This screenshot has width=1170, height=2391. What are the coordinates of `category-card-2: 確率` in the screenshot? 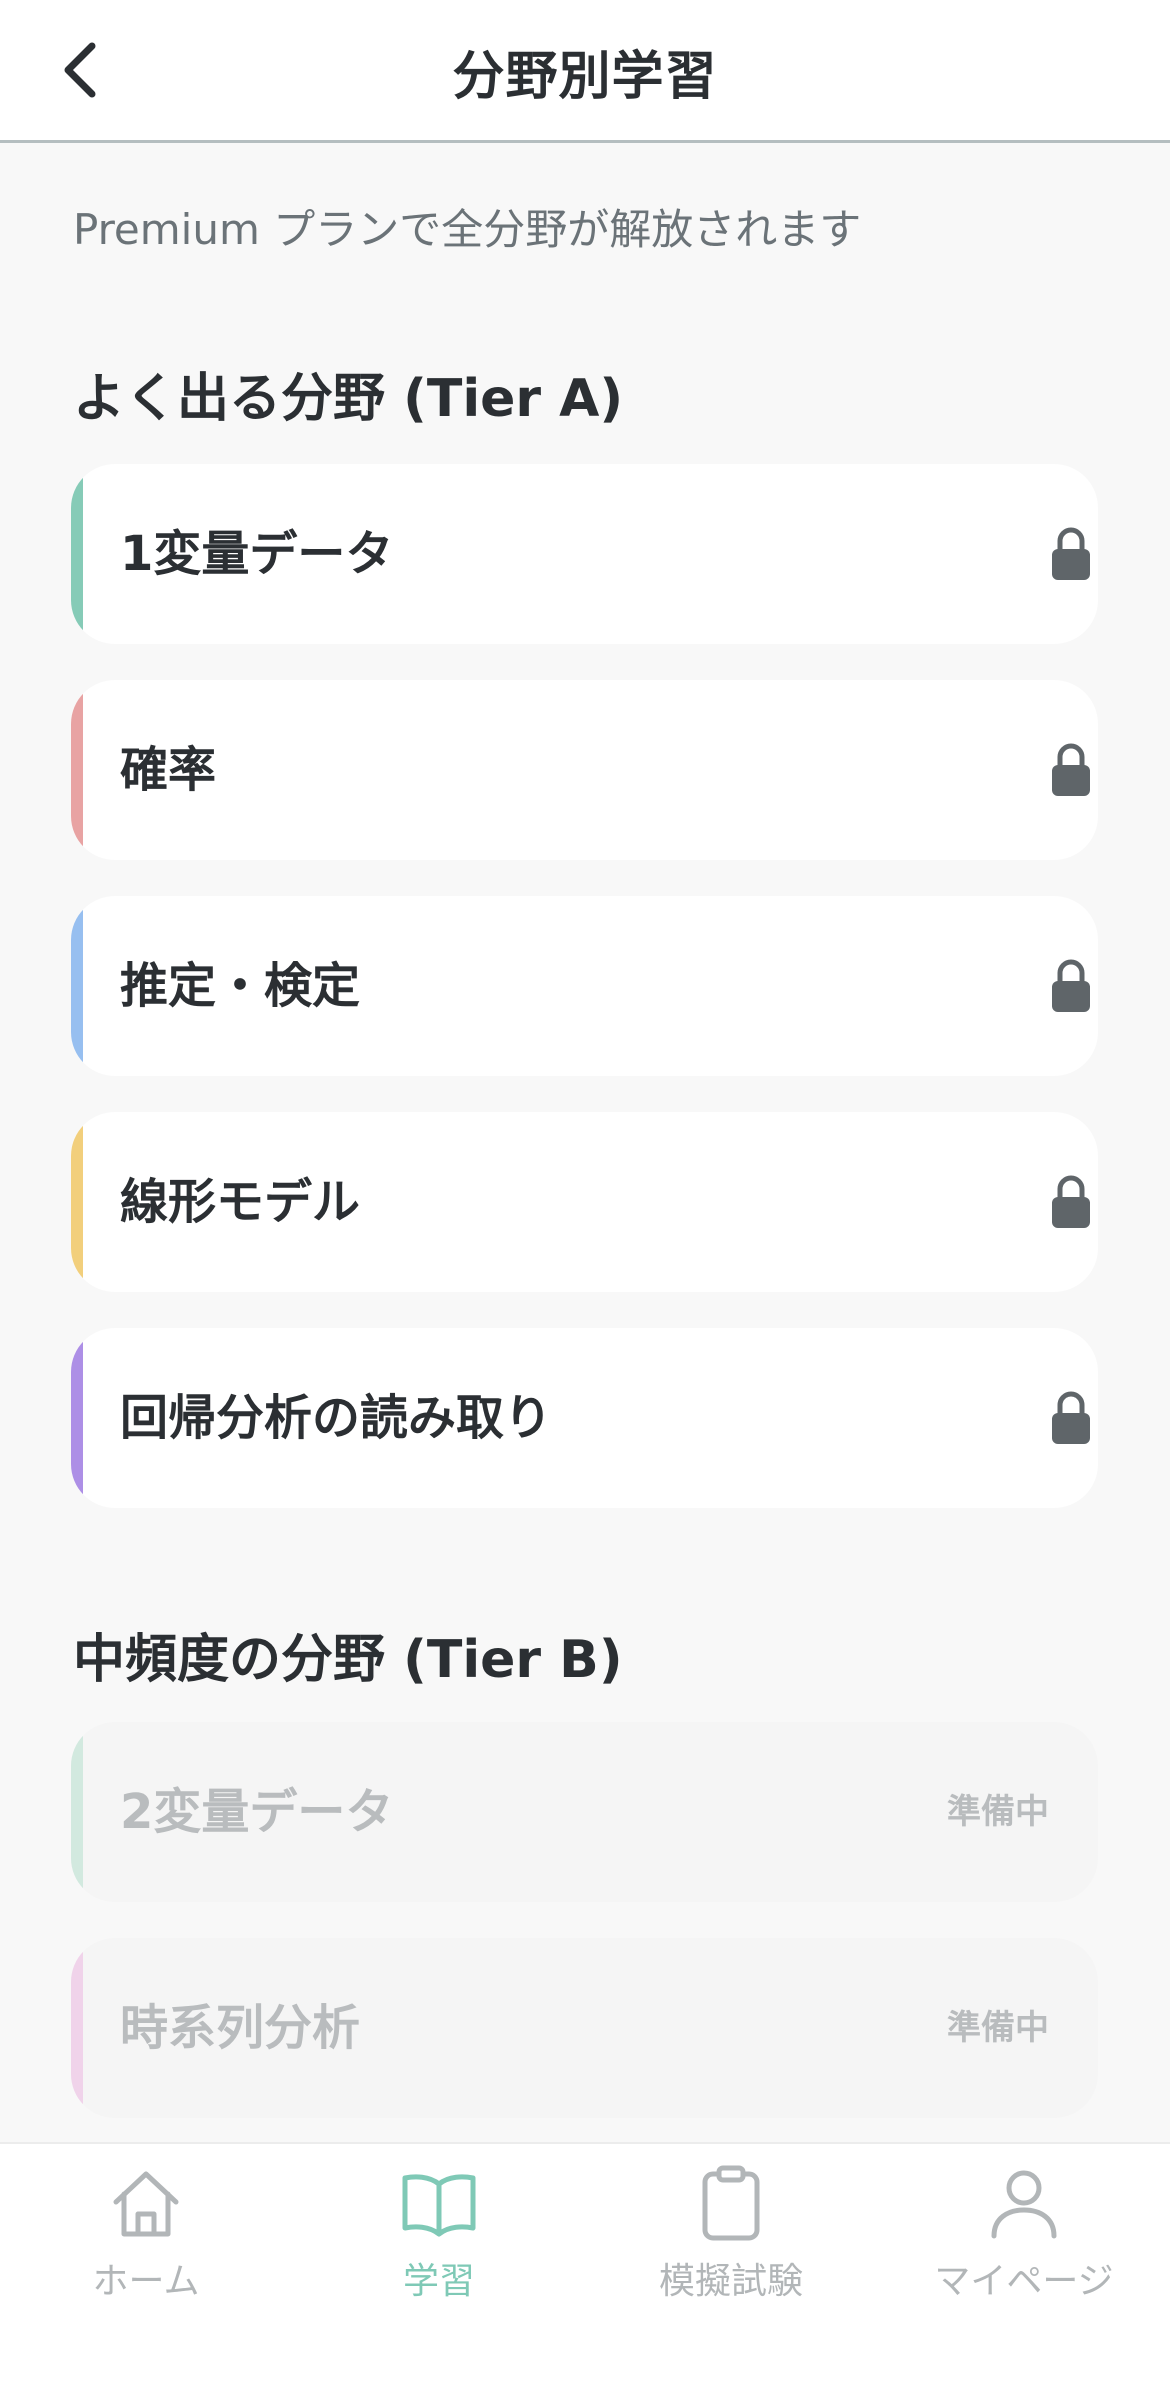 It's located at (584, 770).